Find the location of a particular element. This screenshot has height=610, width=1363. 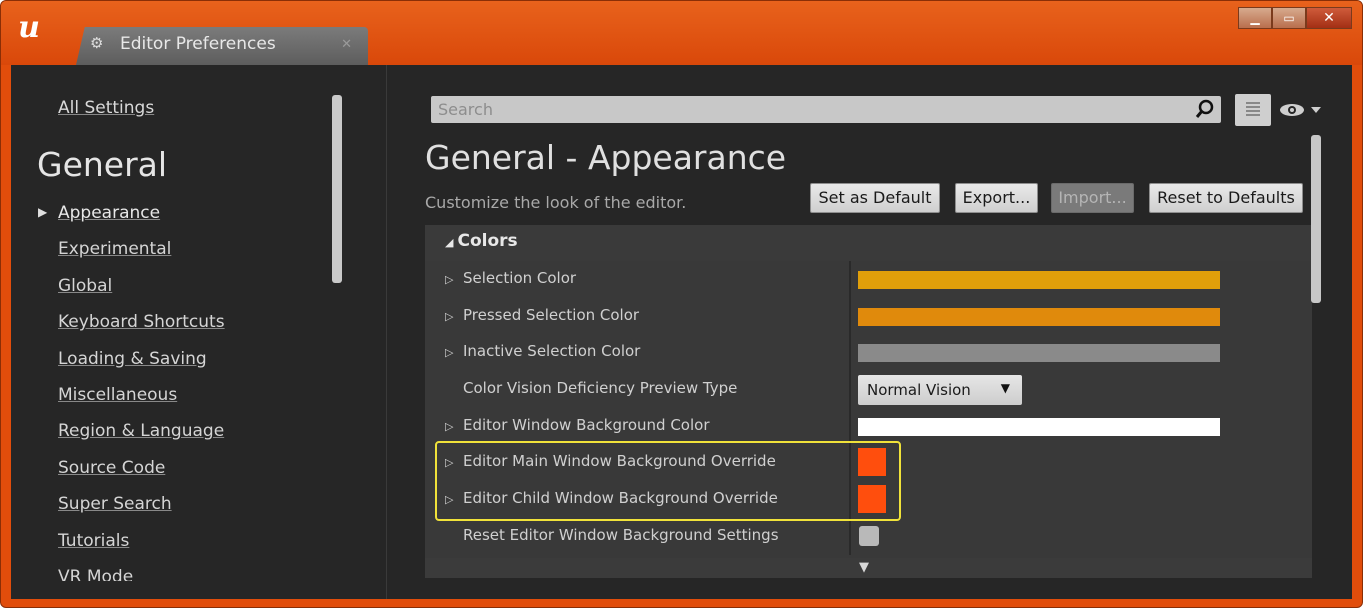

sidebar-item-super-search: Super Search is located at coordinates (141, 512).